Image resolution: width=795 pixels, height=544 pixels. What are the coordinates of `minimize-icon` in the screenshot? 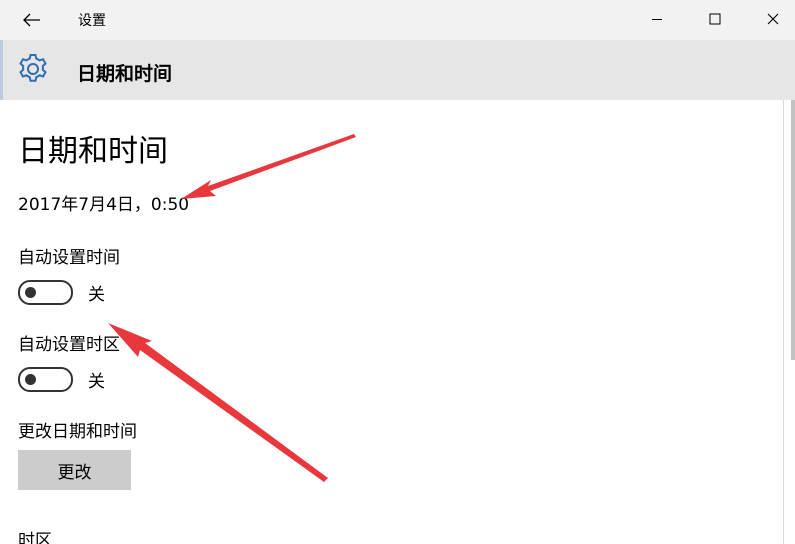 It's located at (657, 19).